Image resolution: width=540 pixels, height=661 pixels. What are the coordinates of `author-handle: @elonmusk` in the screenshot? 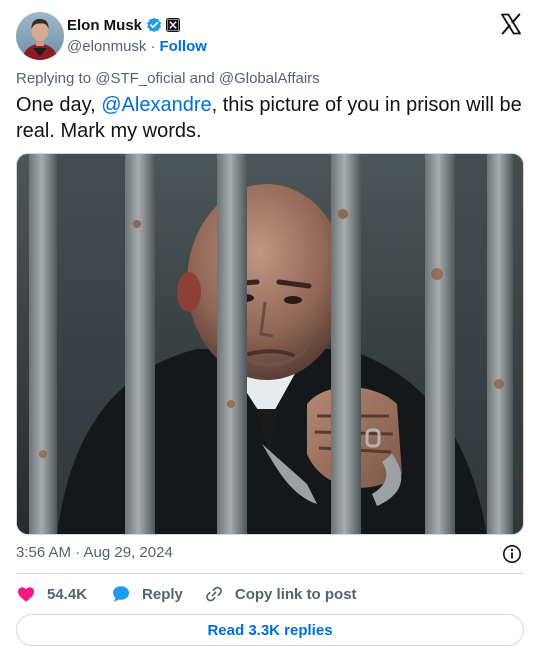 It's located at (106, 46).